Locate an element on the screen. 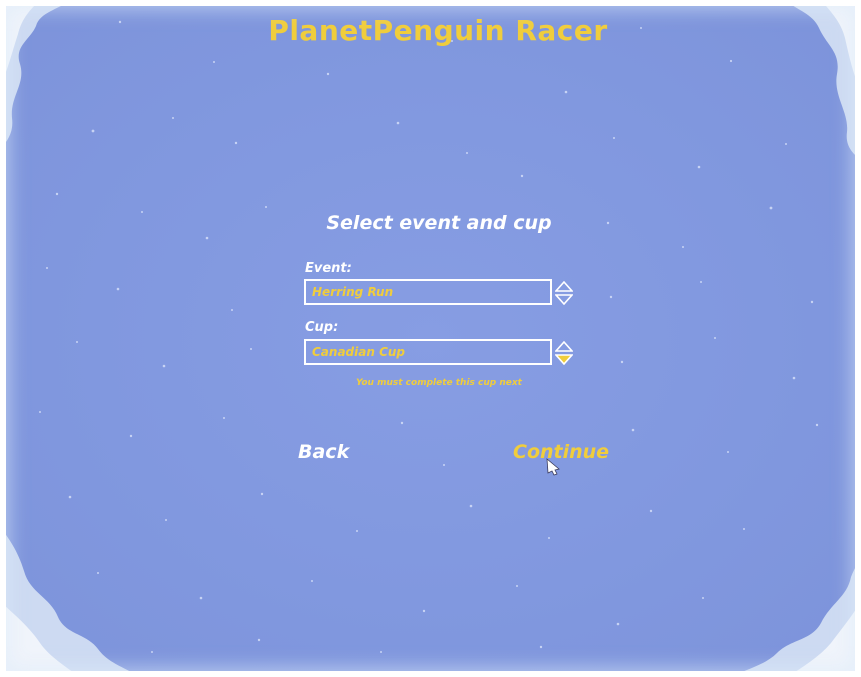 The height and width of the screenshot is (677, 861). page-heading: Select event and cup is located at coordinates (439, 223).